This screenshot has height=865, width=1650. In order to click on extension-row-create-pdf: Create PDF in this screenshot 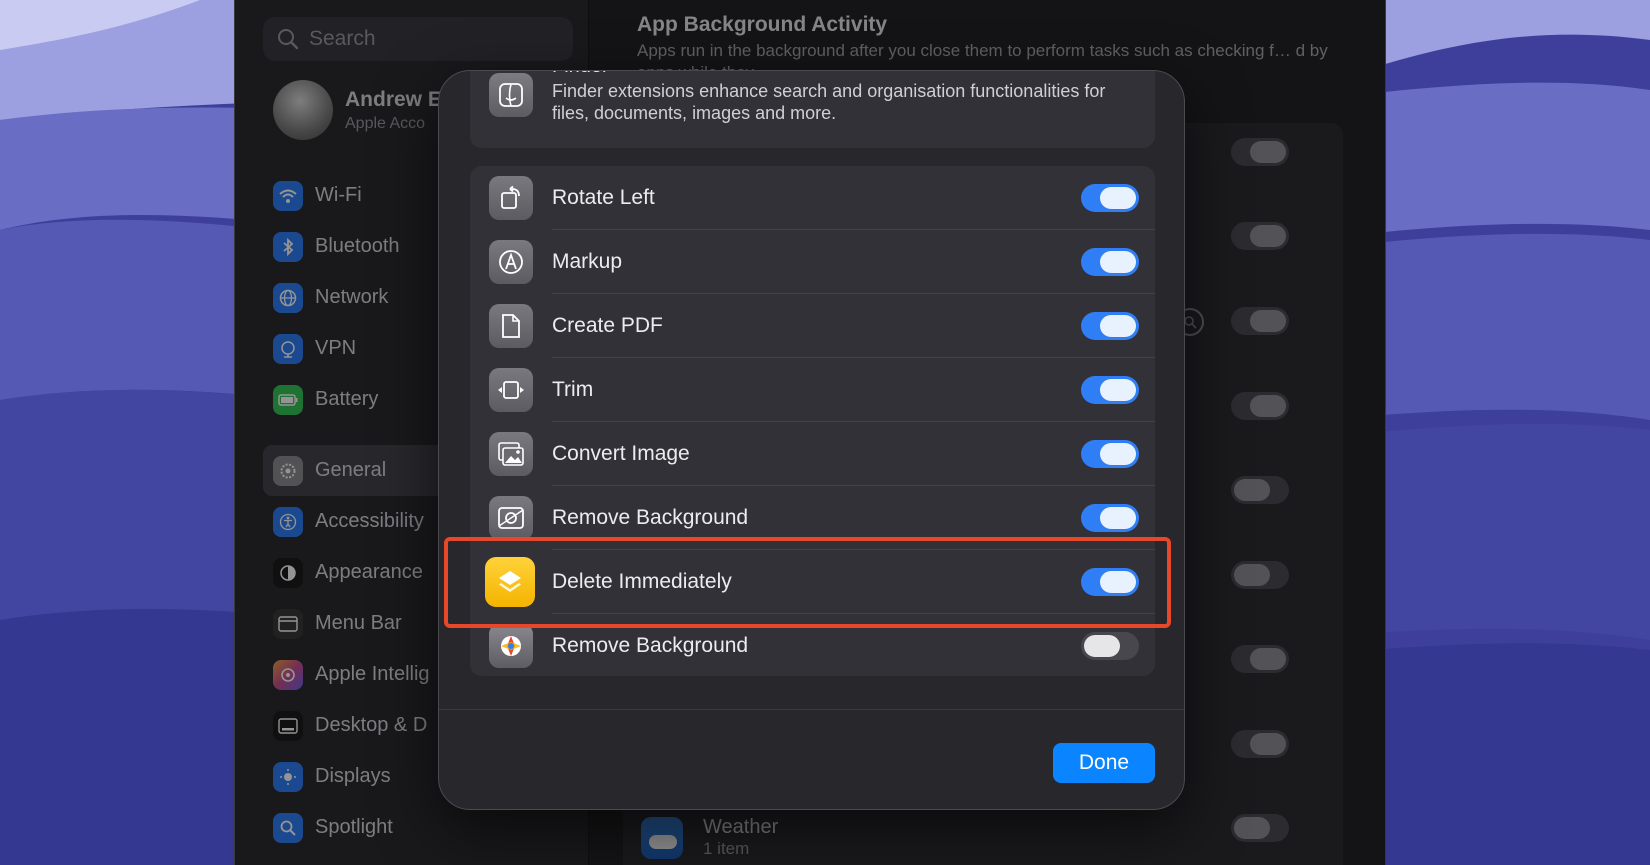, I will do `click(812, 326)`.